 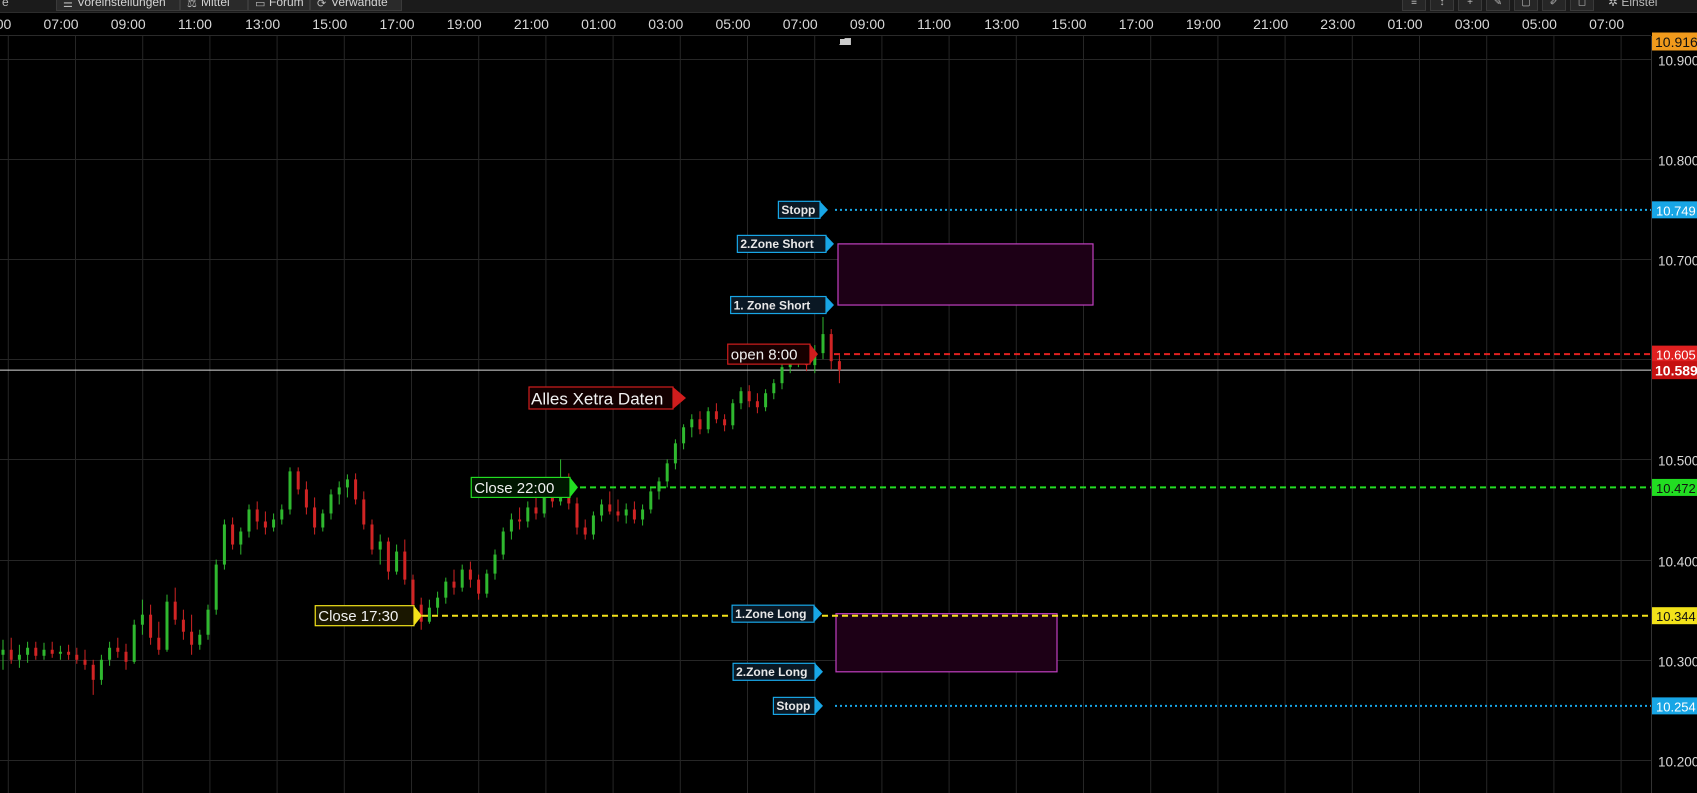 What do you see at coordinates (770, 614) in the screenshot?
I see `marker-flag-label: 1.Zone Long` at bounding box center [770, 614].